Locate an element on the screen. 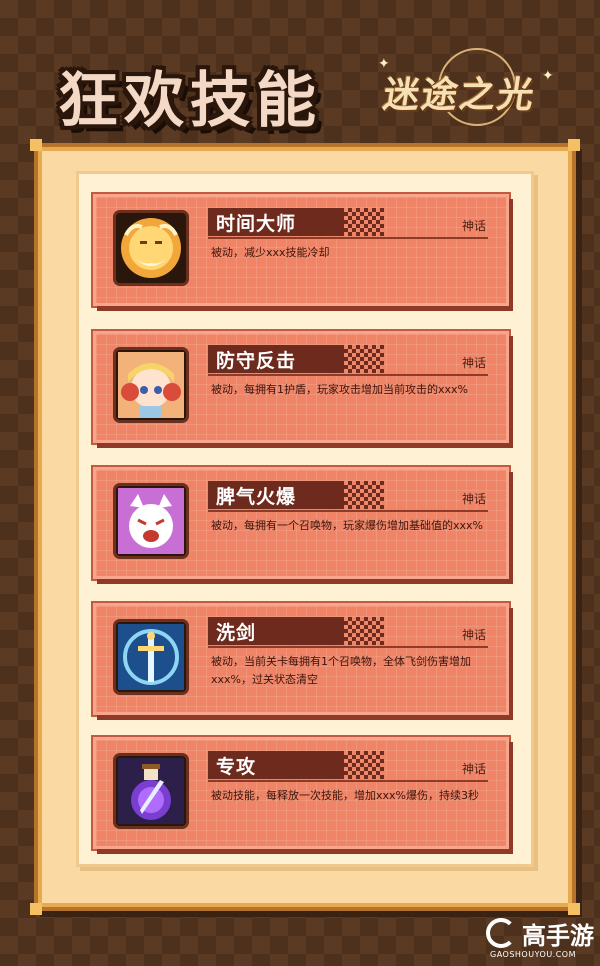  skill-name-bar: 防守反击 is located at coordinates (296, 359).